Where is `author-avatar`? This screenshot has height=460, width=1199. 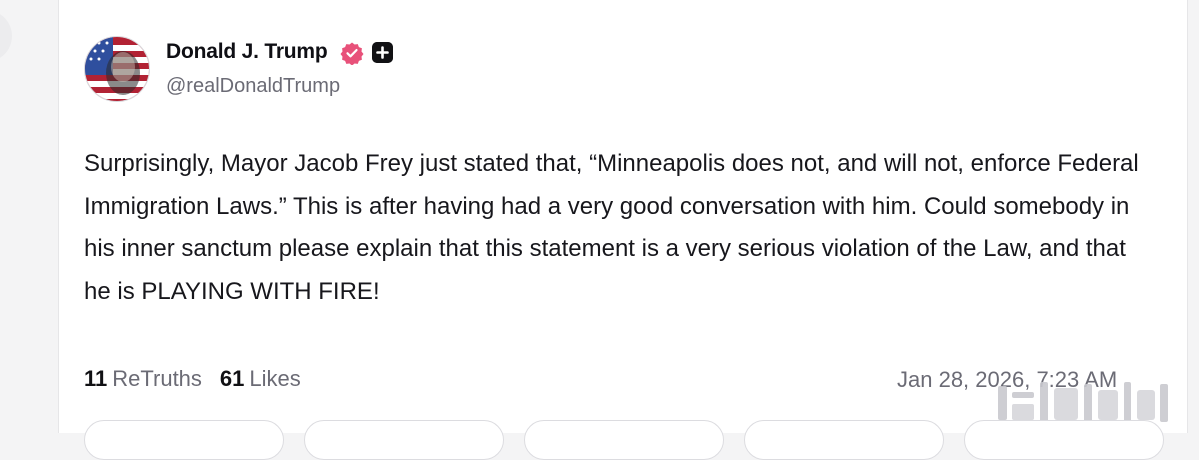
author-avatar is located at coordinates (117, 69).